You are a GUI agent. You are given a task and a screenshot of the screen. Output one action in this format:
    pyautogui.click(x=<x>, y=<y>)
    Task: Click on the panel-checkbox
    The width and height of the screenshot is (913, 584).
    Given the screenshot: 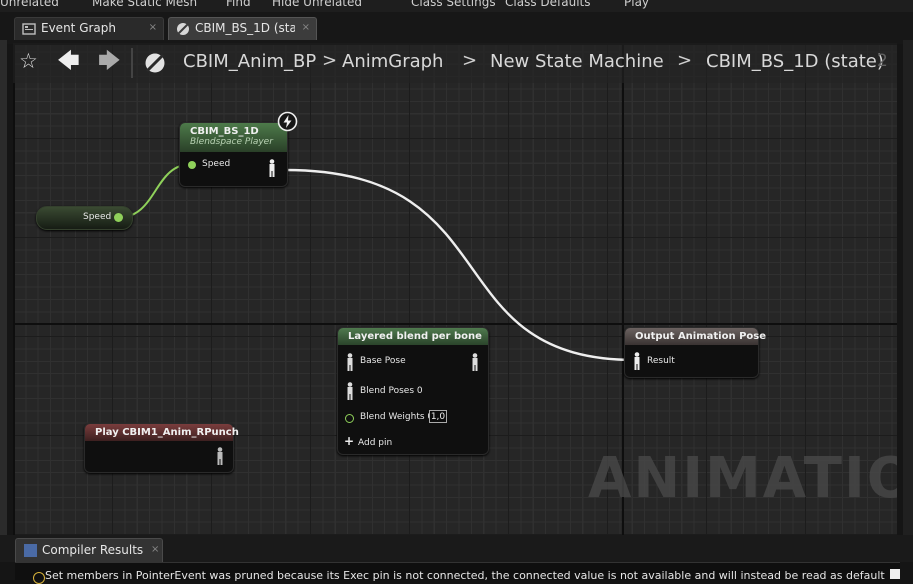 What is the action you would take?
    pyautogui.click(x=895, y=574)
    